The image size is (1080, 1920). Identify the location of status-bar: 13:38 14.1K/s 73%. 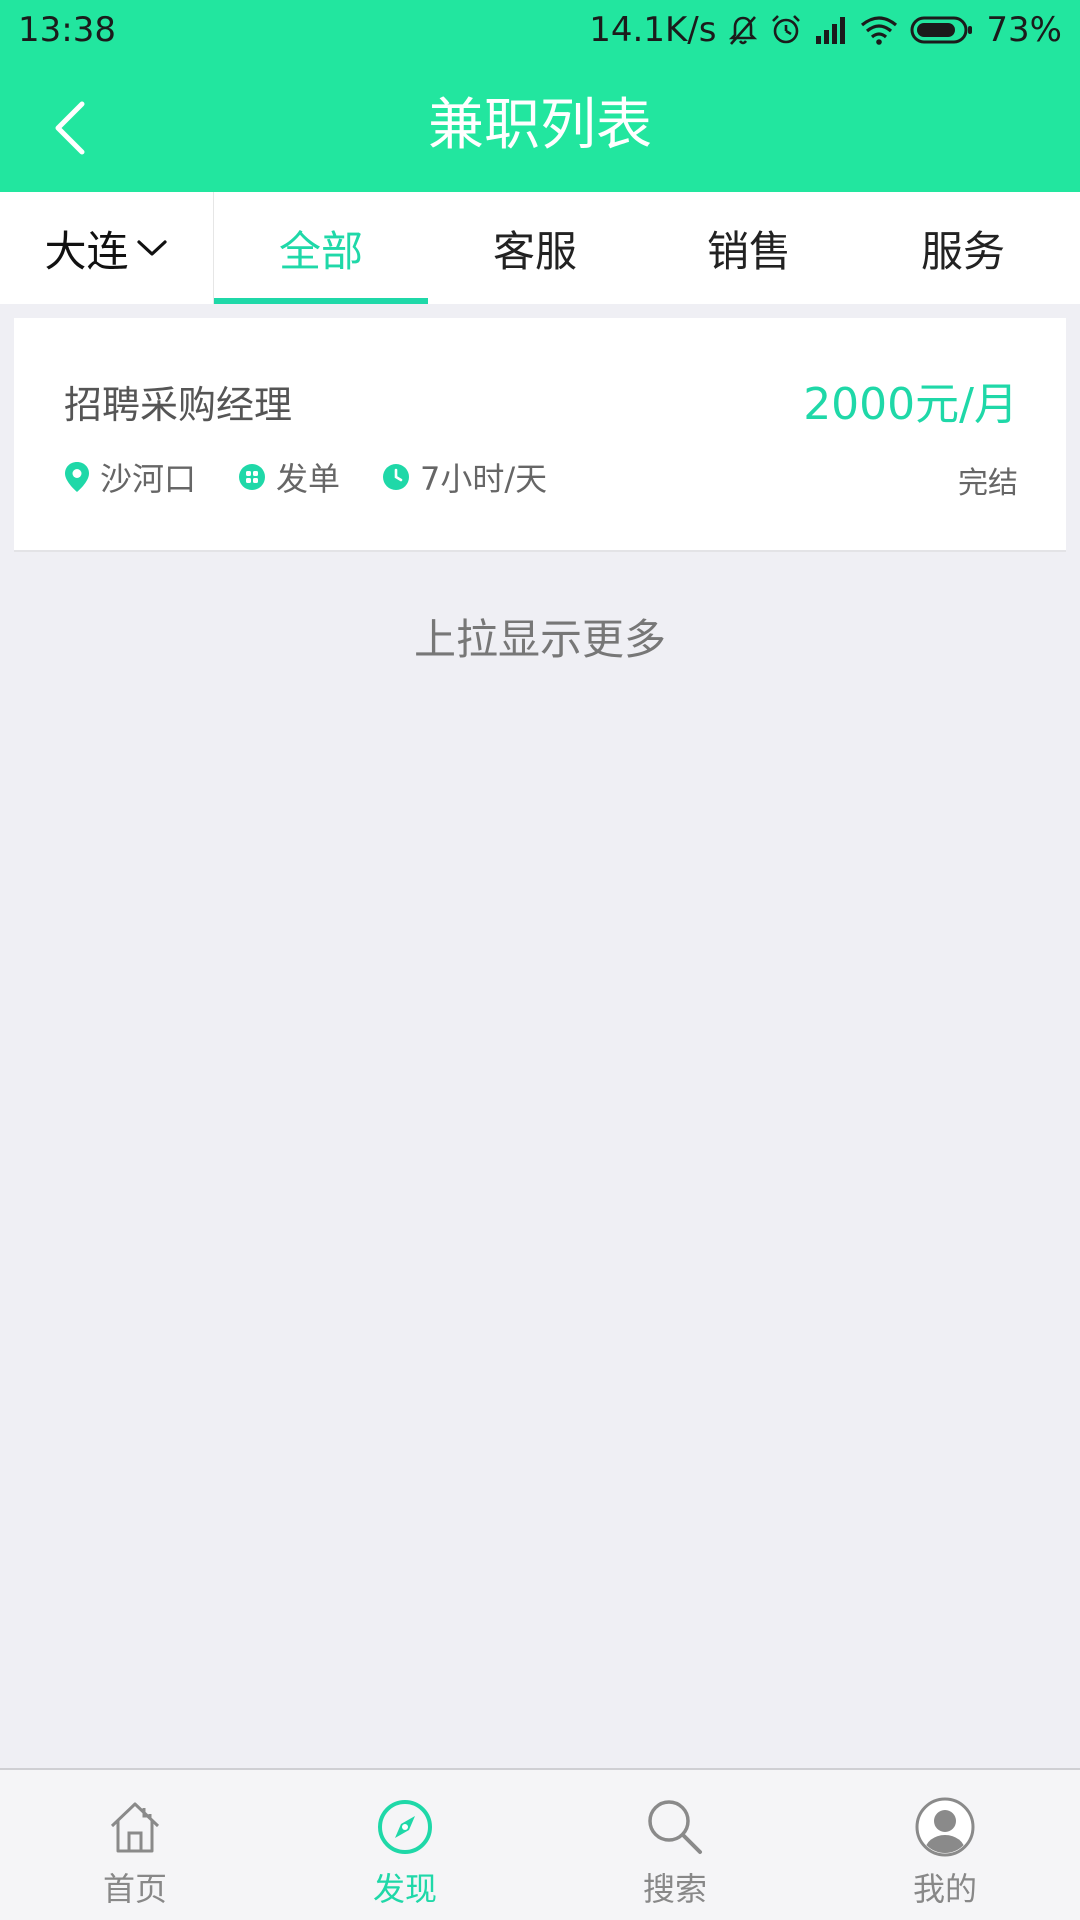
(540, 30).